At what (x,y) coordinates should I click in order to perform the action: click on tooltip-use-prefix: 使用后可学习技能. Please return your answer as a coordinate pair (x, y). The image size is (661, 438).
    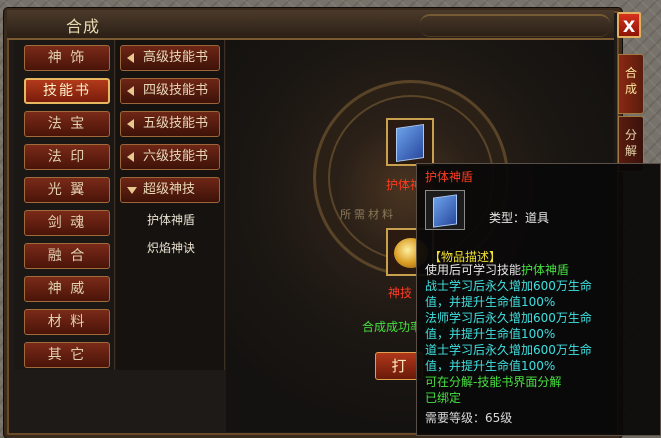
    Looking at the image, I should click on (473, 270).